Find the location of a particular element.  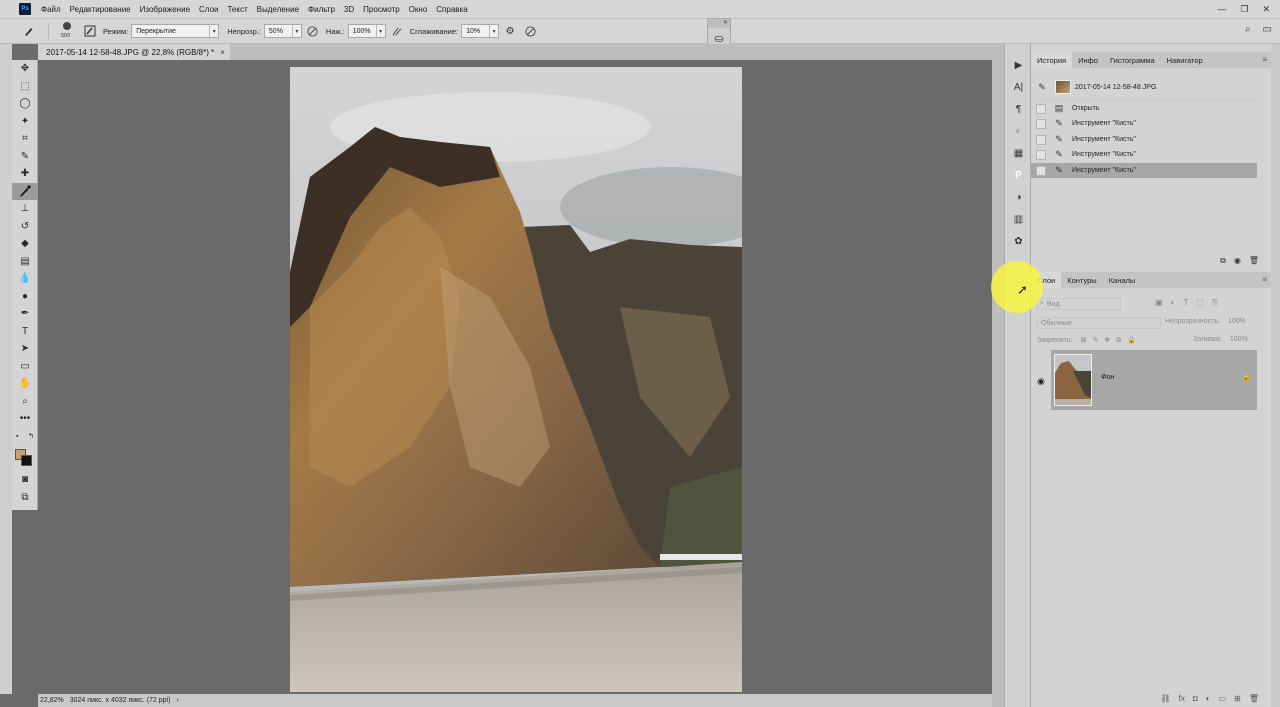

history-snapshot: ✎ 2017-05-14 12-58-48.JPG is located at coordinates (1144, 87).